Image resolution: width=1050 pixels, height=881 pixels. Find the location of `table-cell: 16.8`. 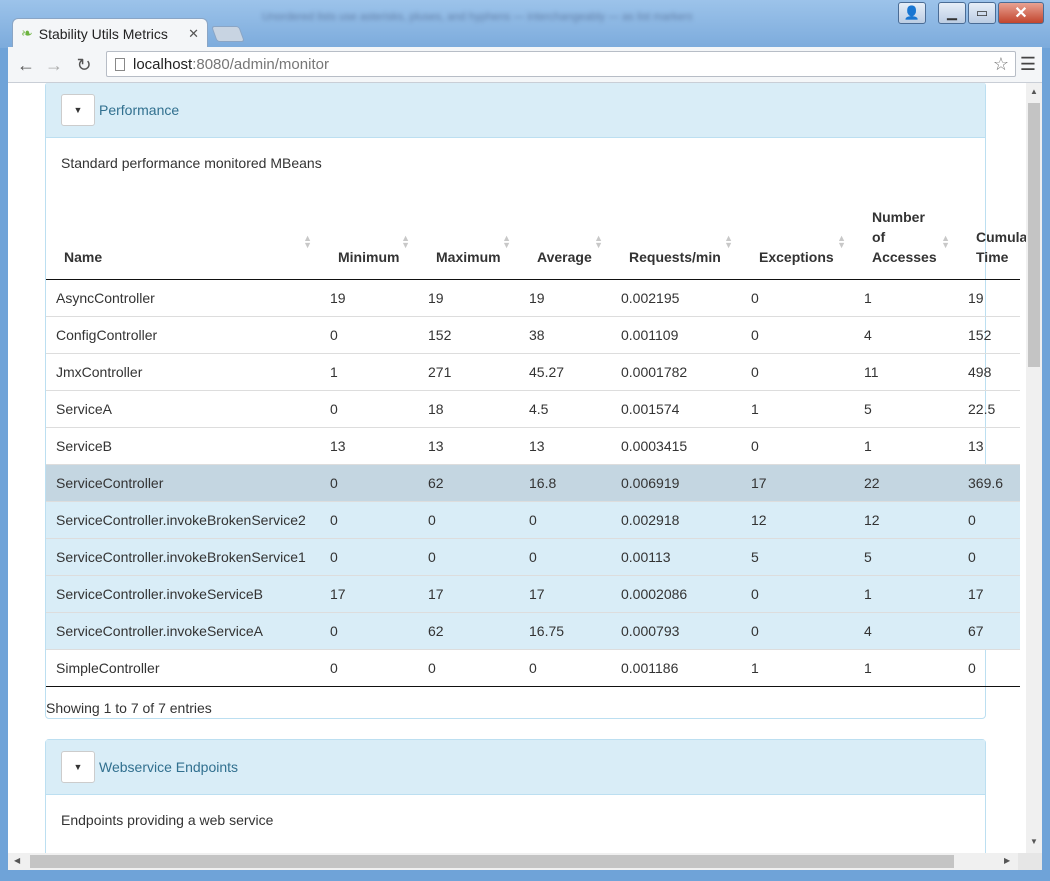

table-cell: 16.8 is located at coordinates (565, 482).